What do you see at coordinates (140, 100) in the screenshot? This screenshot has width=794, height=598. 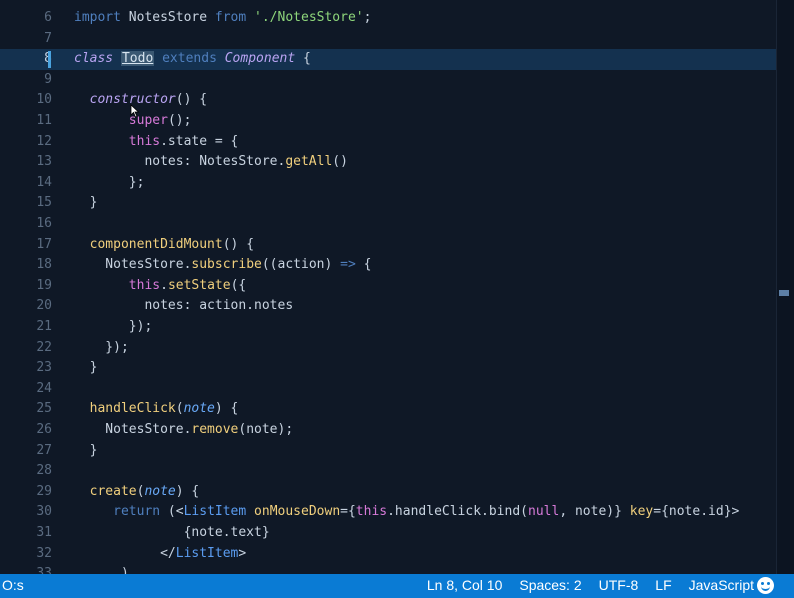 I see `code-text: constructor() {` at bounding box center [140, 100].